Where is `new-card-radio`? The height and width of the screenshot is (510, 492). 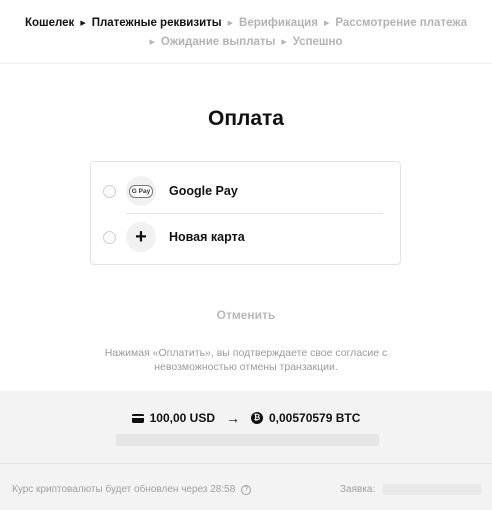 new-card-radio is located at coordinates (109, 237).